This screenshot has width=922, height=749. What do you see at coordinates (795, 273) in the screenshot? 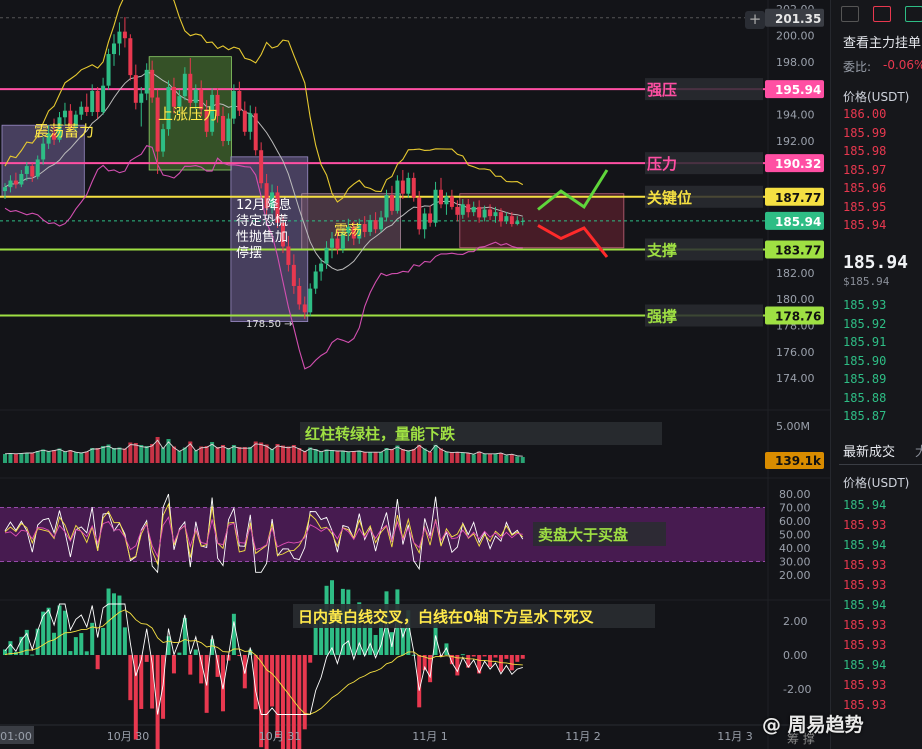
I see `price-tick: 182.00` at bounding box center [795, 273].